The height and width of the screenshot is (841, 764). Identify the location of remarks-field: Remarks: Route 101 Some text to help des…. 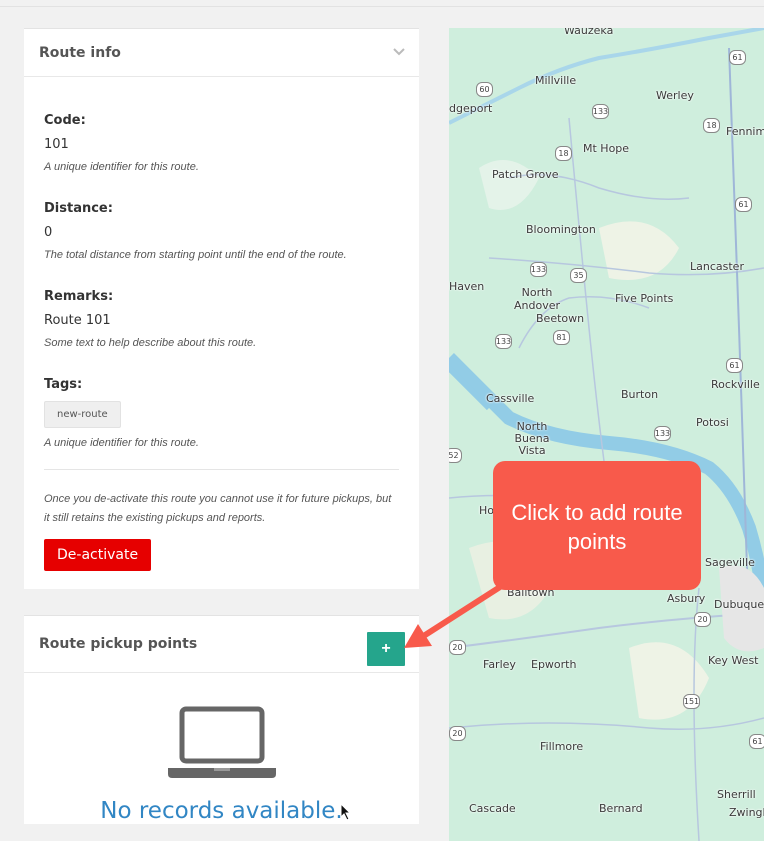
(221, 319).